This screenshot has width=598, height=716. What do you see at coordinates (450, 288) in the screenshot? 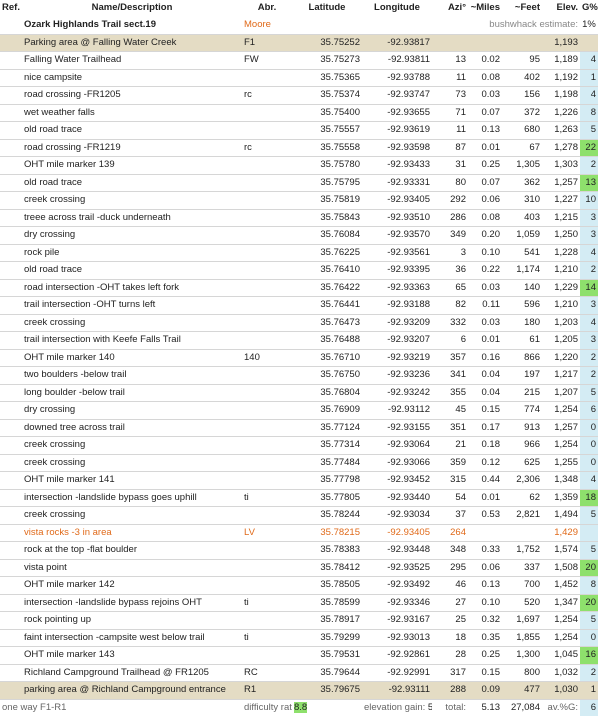
I see `cell-azi: 65` at bounding box center [450, 288].